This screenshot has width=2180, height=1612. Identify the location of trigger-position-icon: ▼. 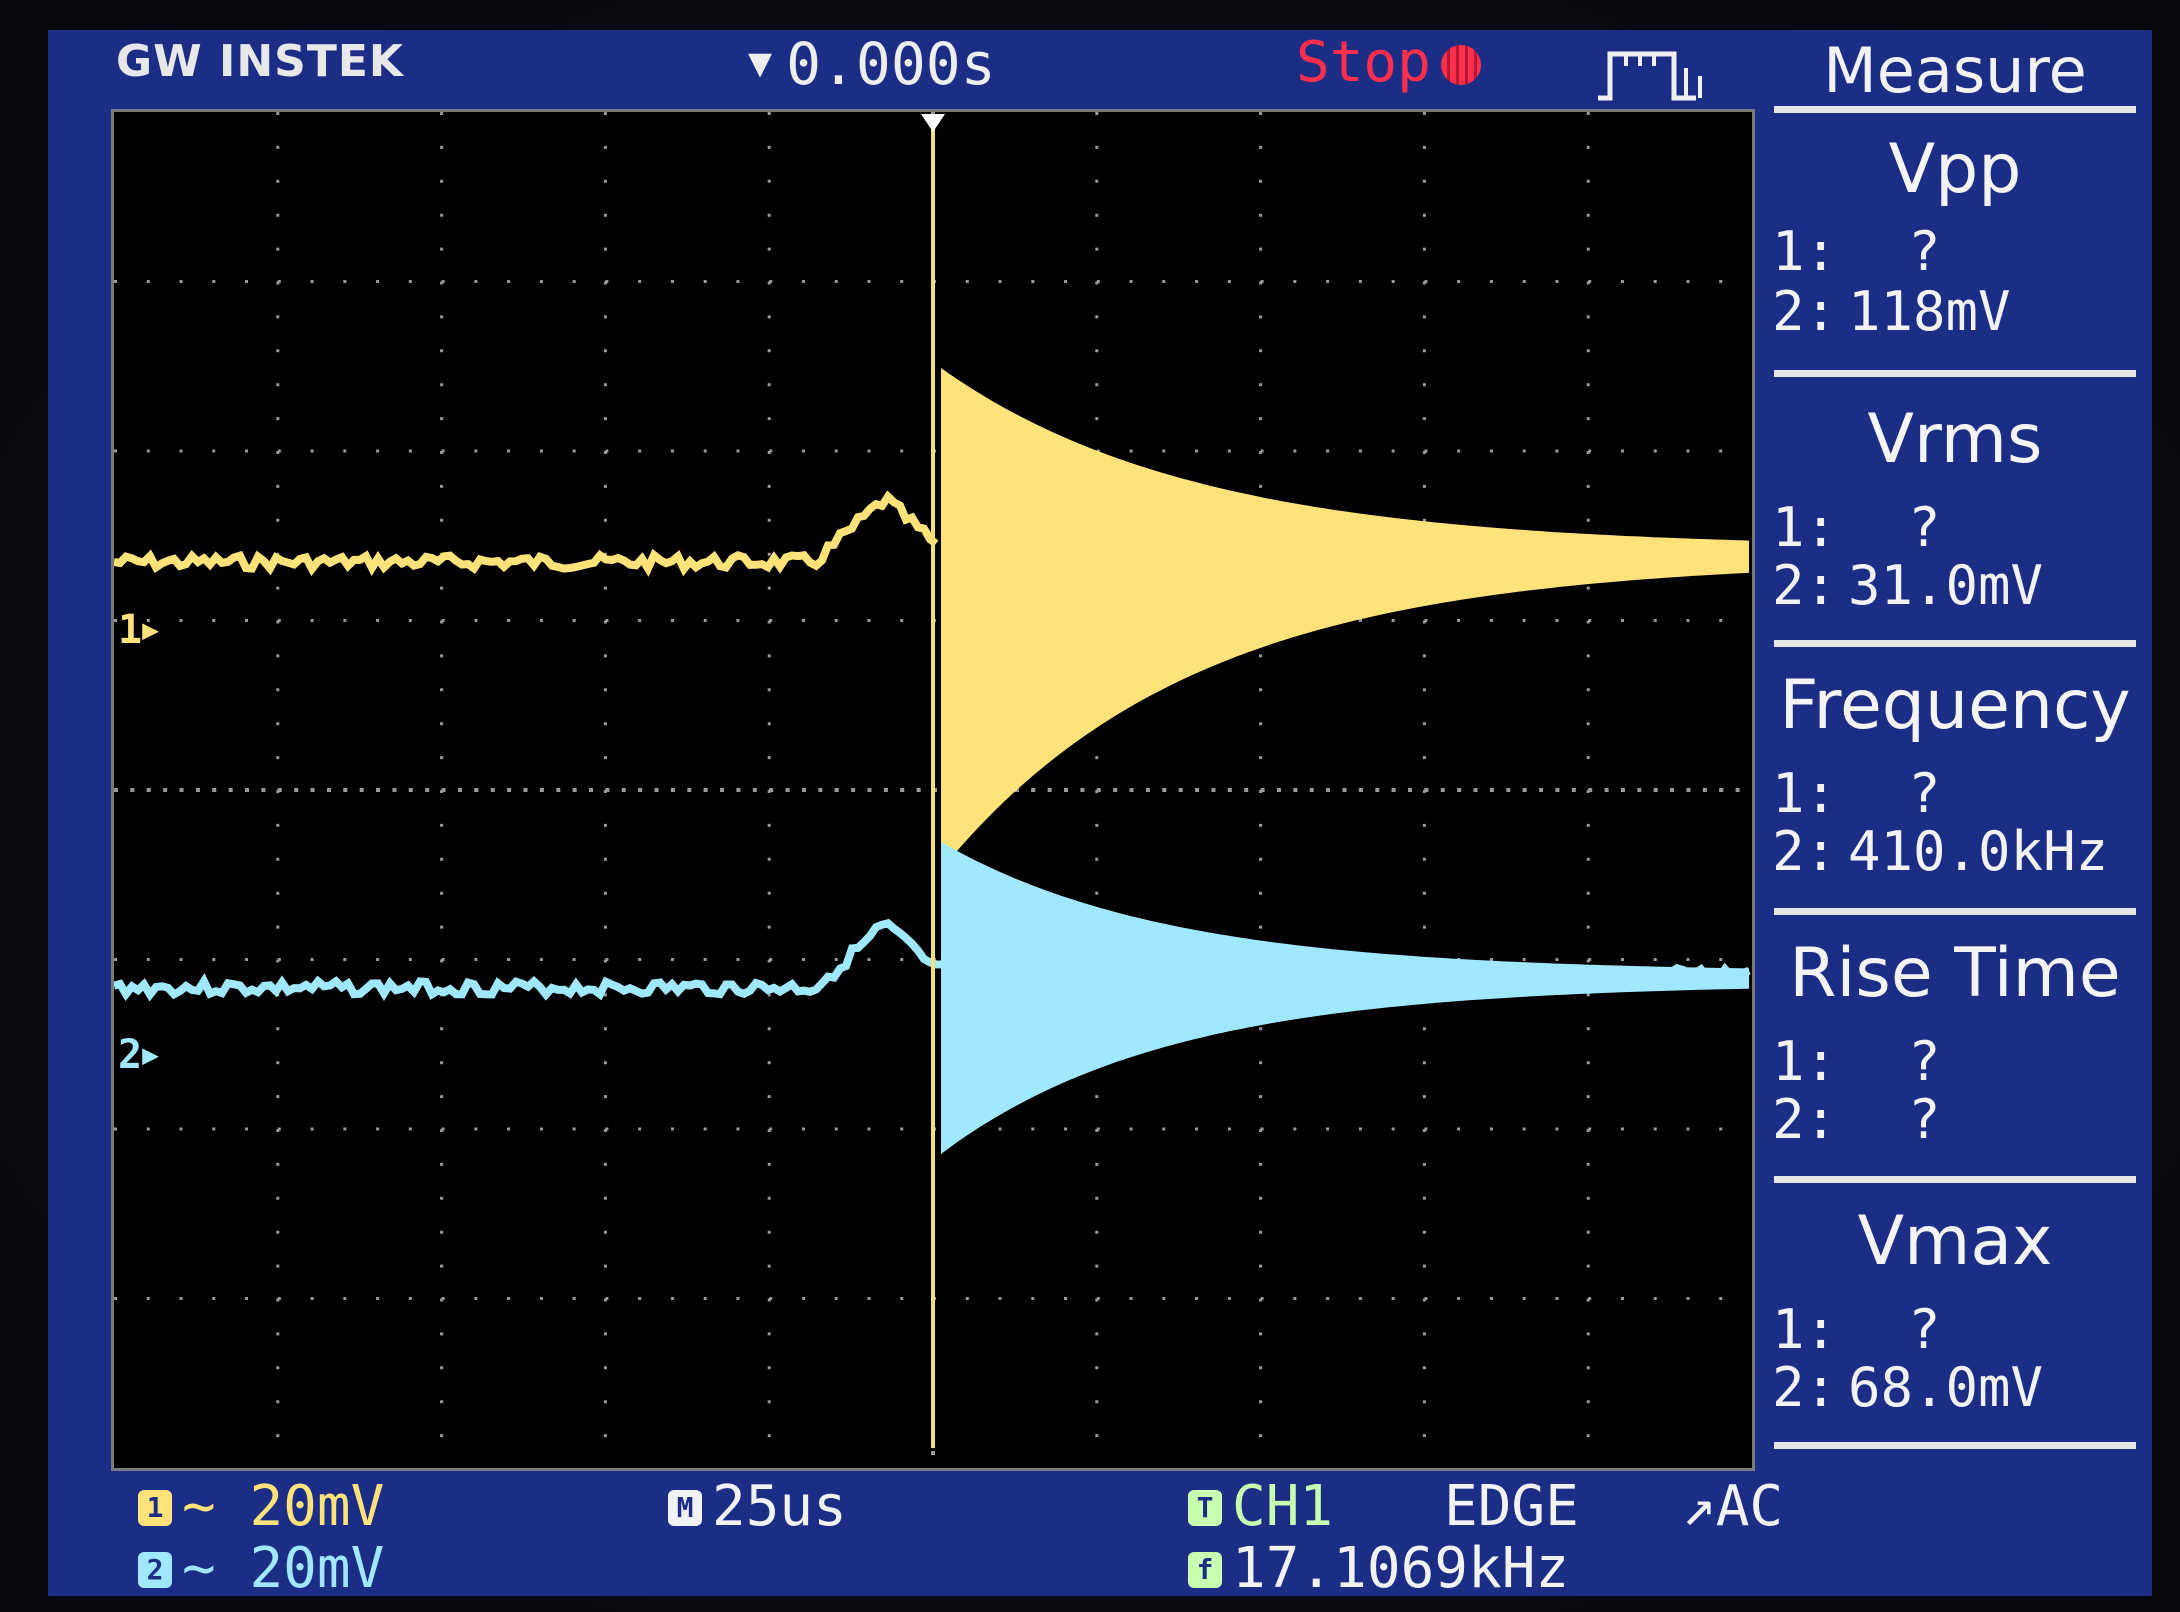
(760, 63).